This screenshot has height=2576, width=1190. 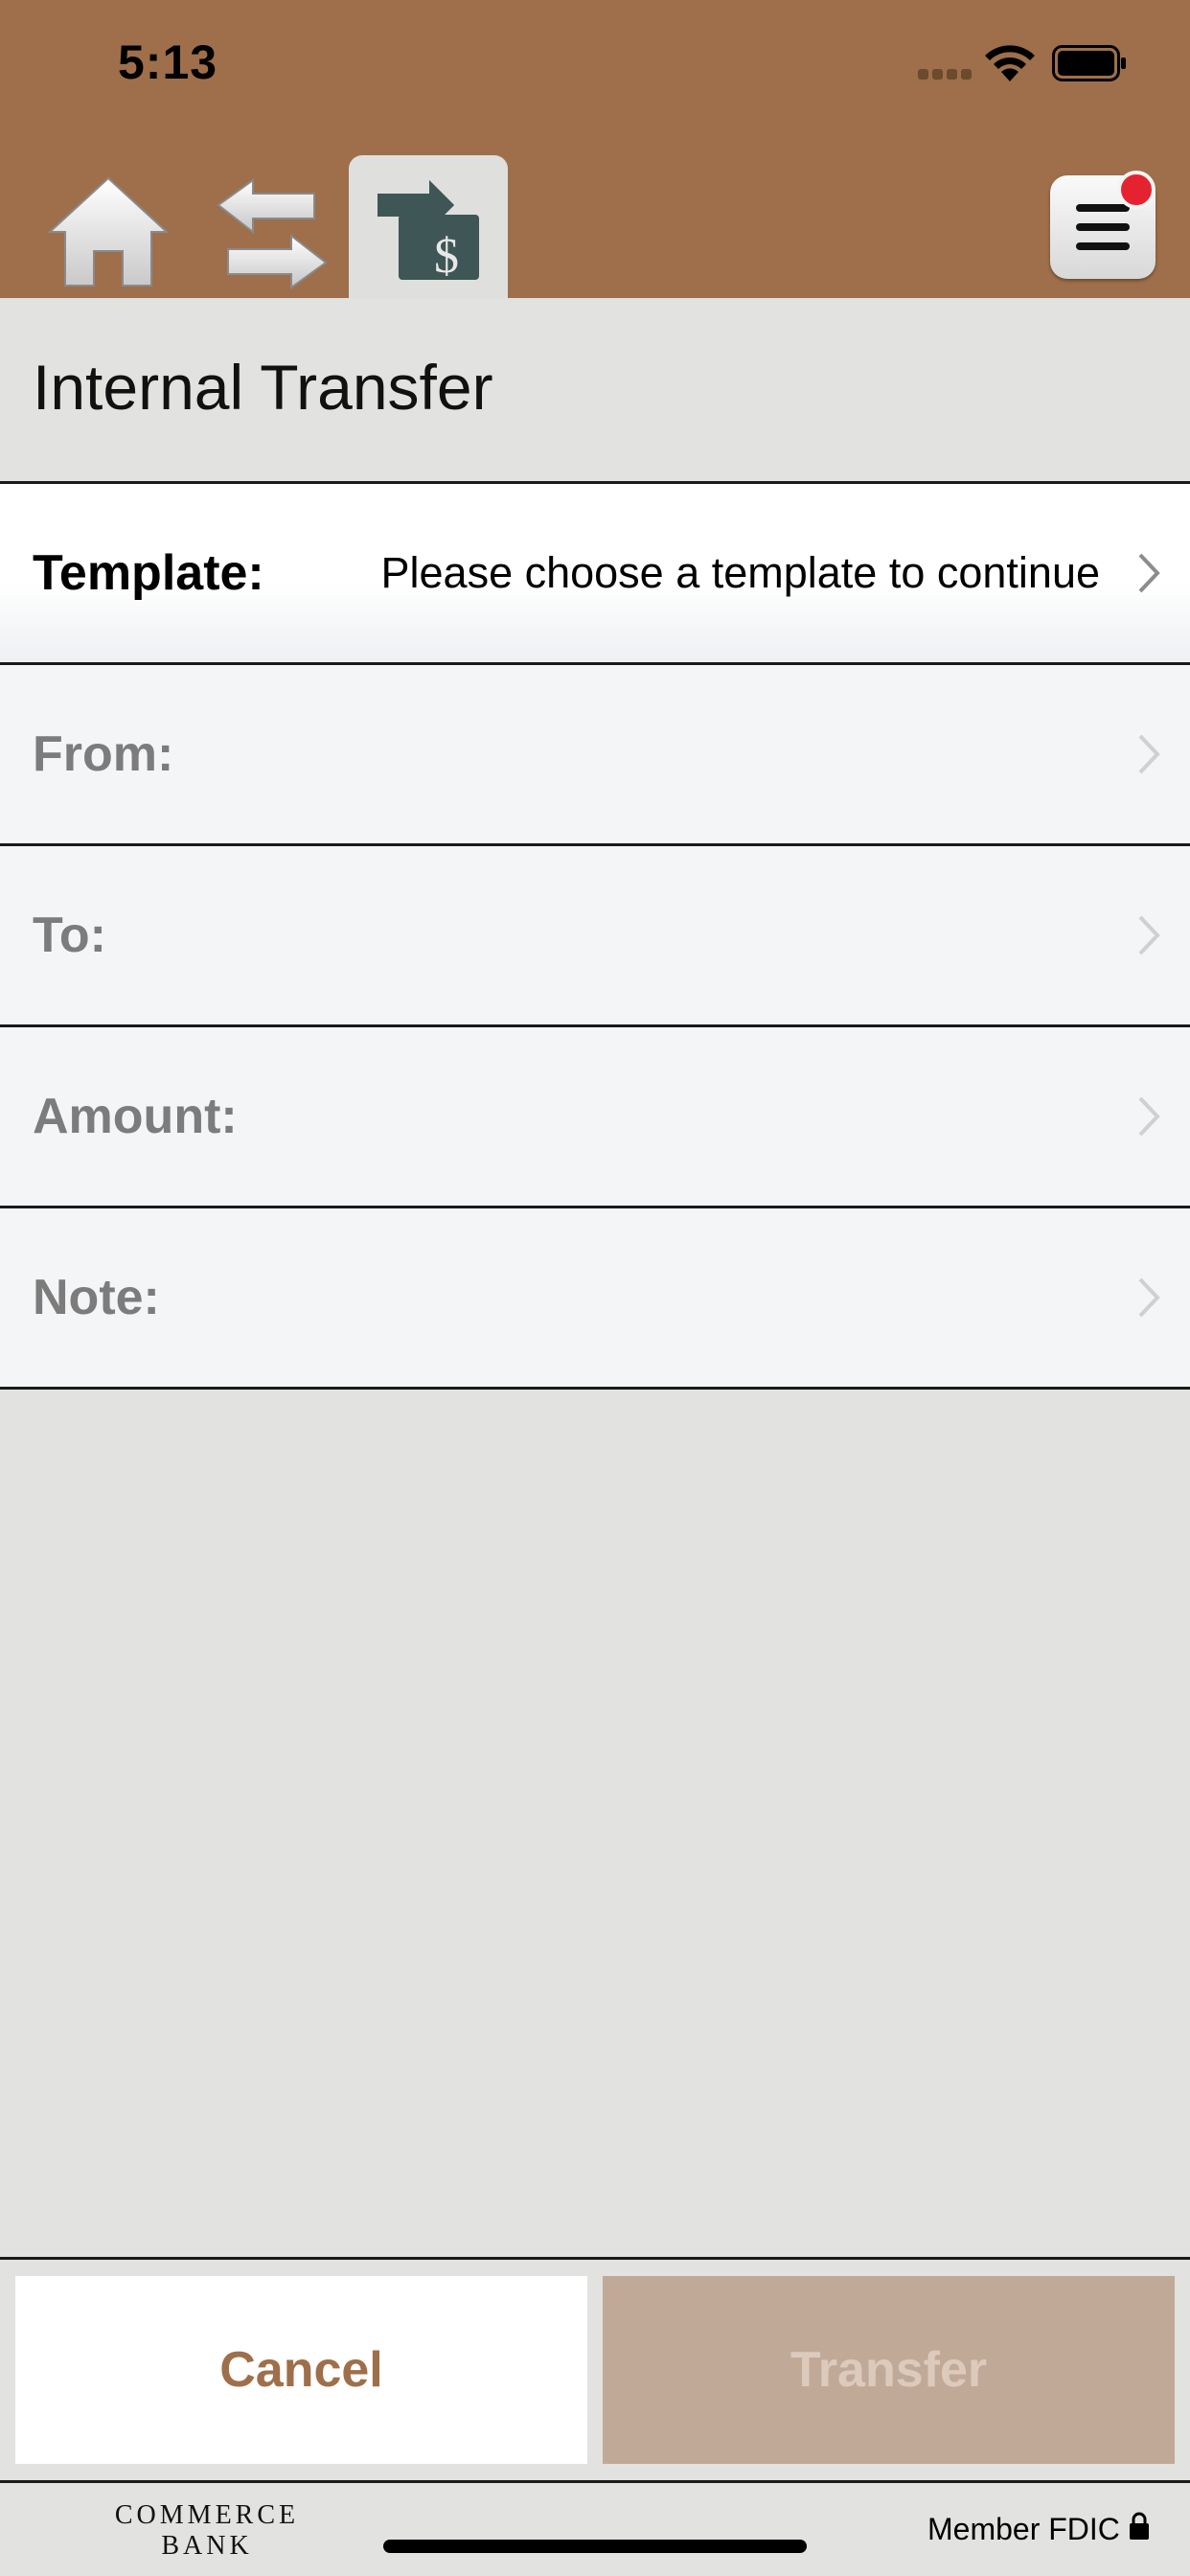 I want to click on note-label: Note:, so click(x=97, y=1297).